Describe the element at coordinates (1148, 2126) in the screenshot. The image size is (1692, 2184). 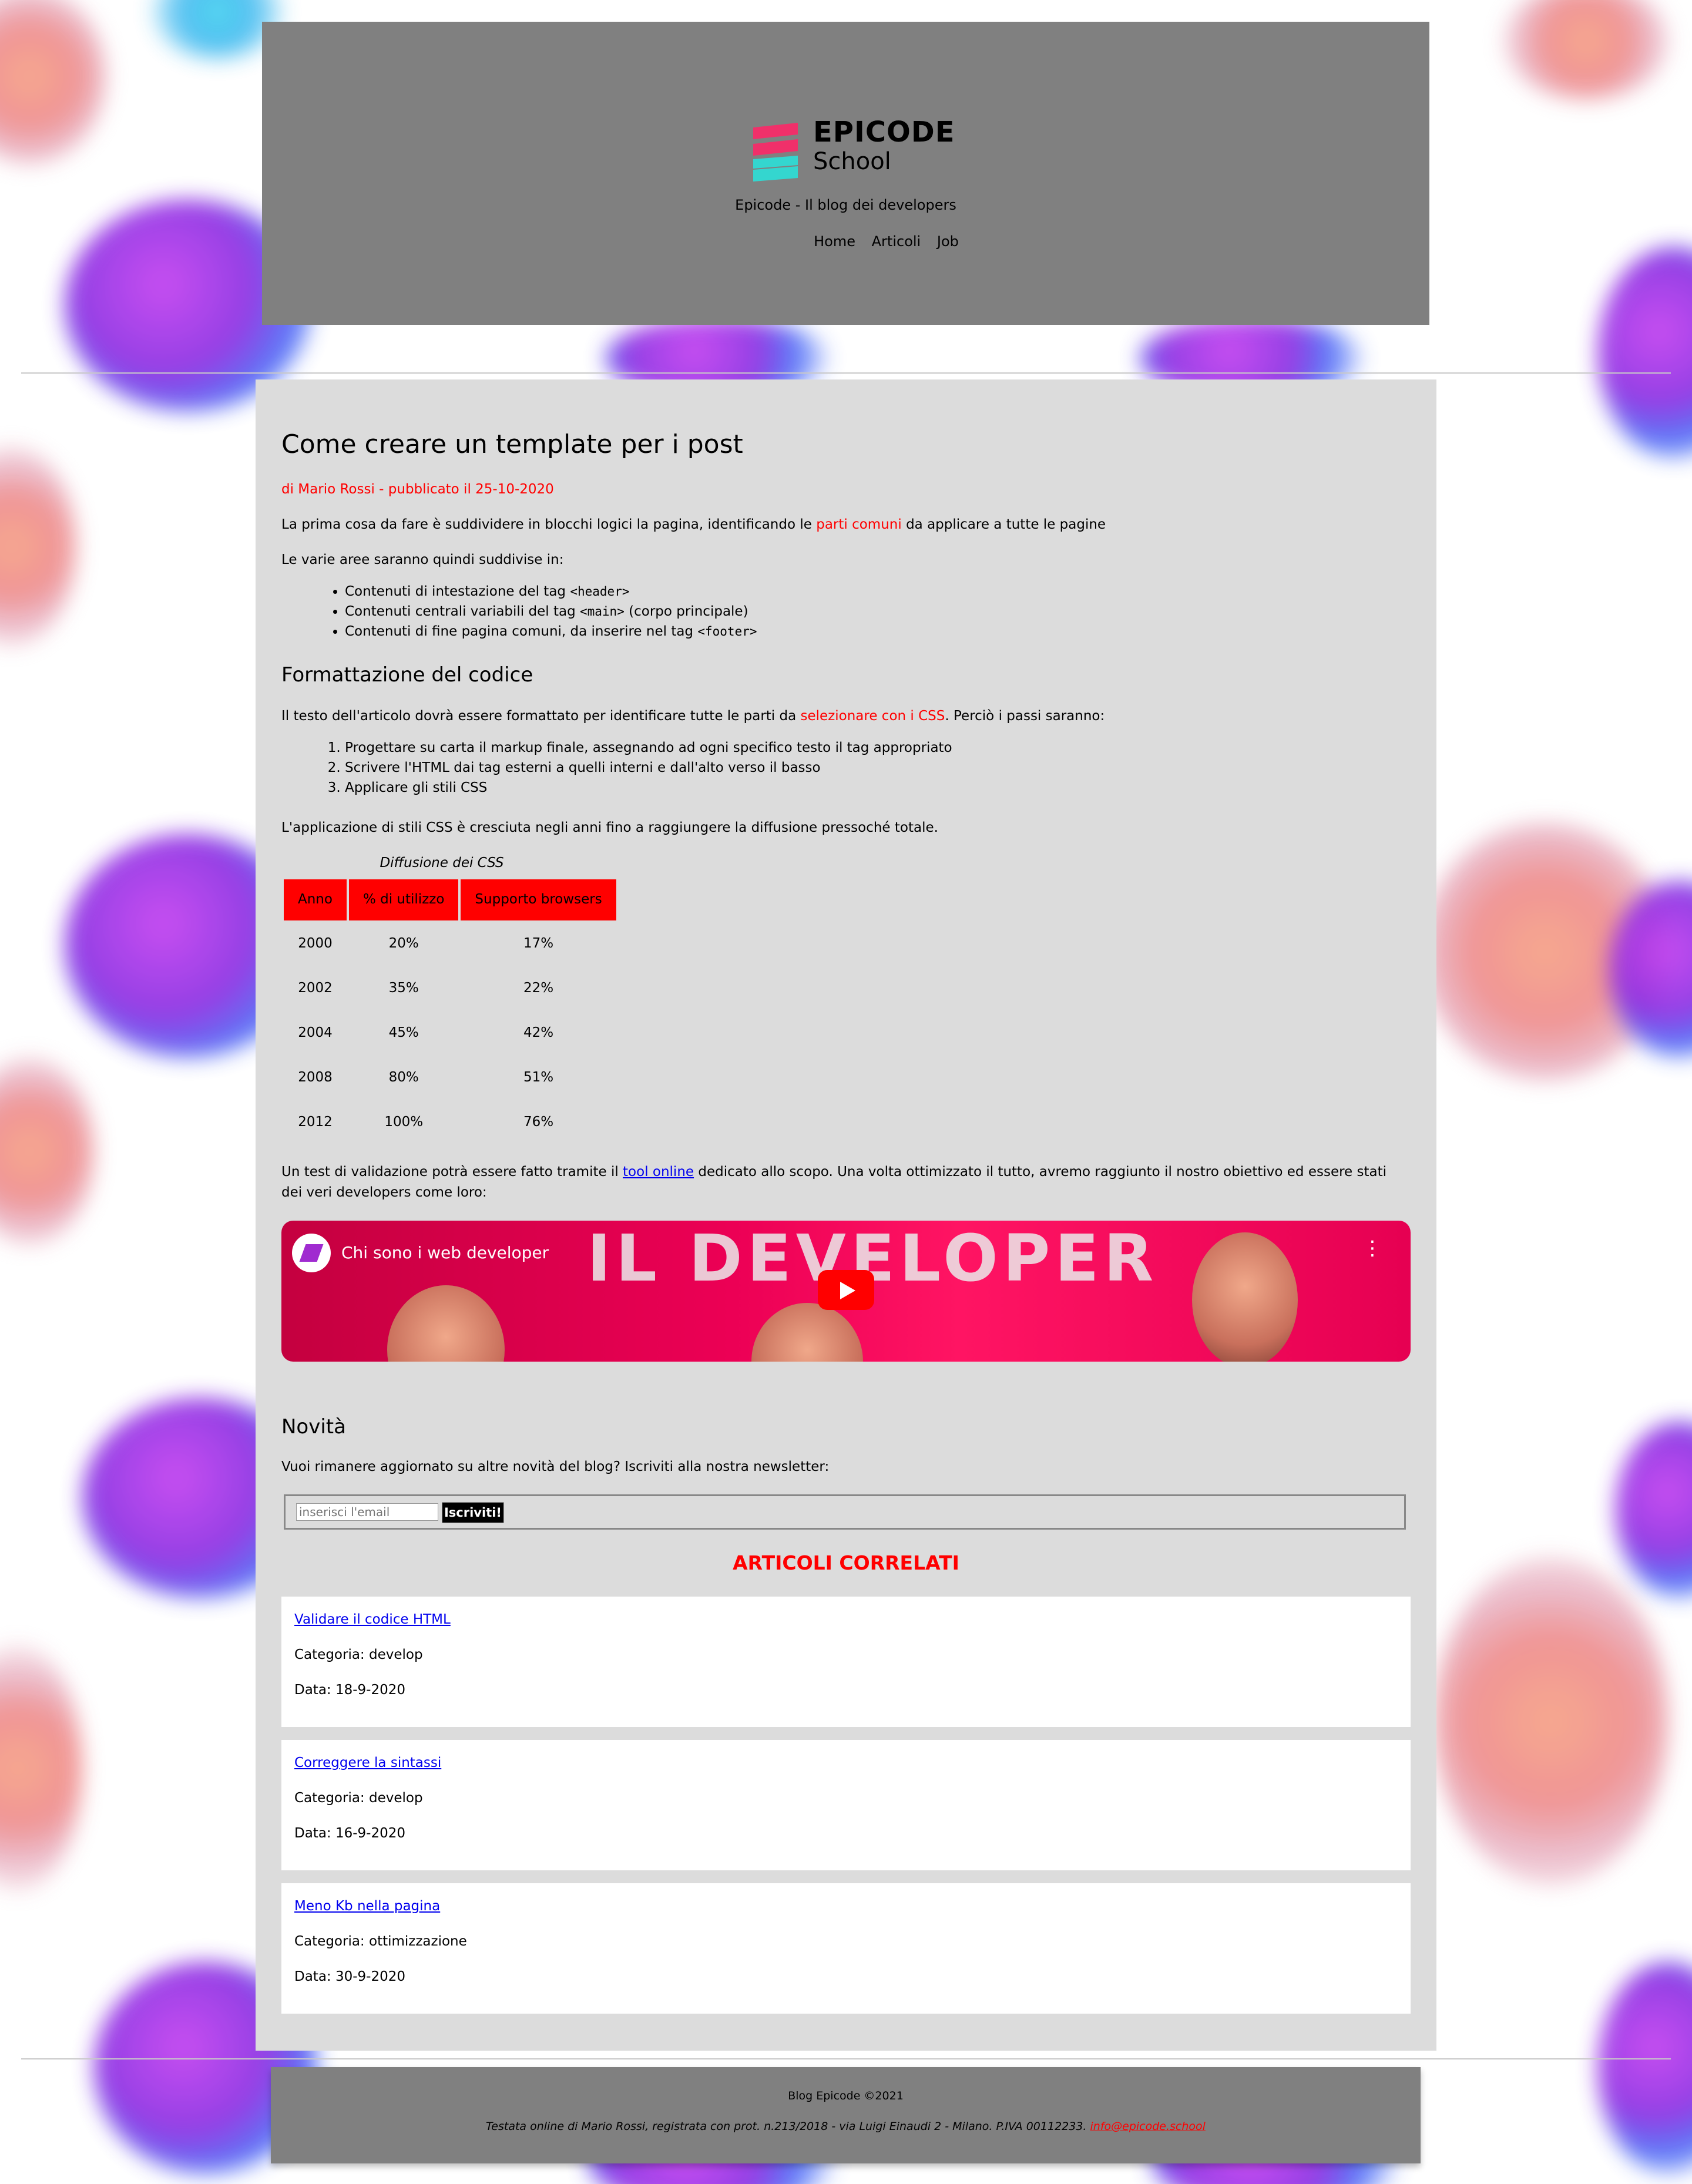
I see `footer-email-link: info@epicode.school` at that location.